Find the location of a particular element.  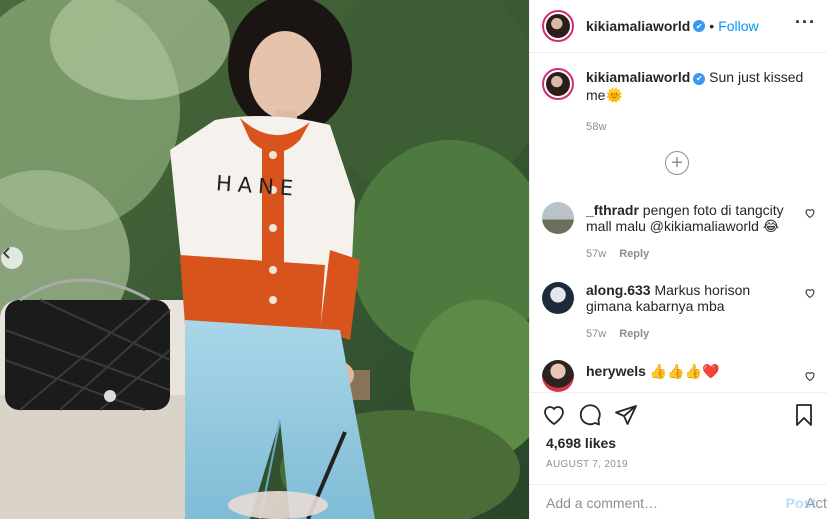

header-username: kikiamaliaworld is located at coordinates (638, 26).